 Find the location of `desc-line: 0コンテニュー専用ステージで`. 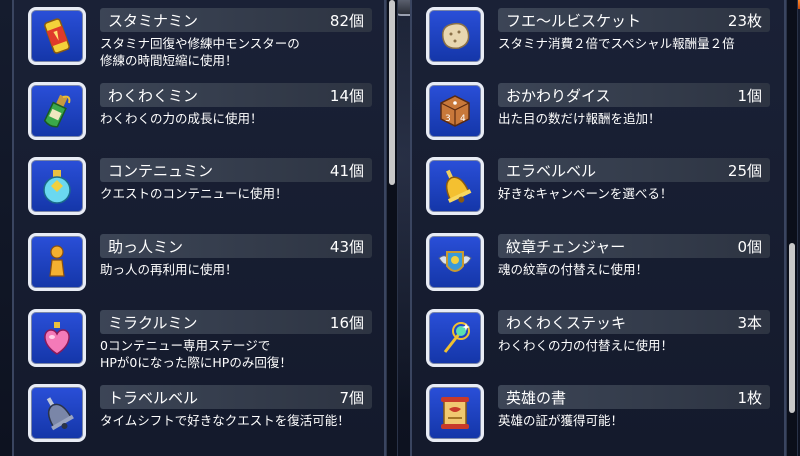

desc-line: 0コンテニュー専用ステージで is located at coordinates (185, 345).